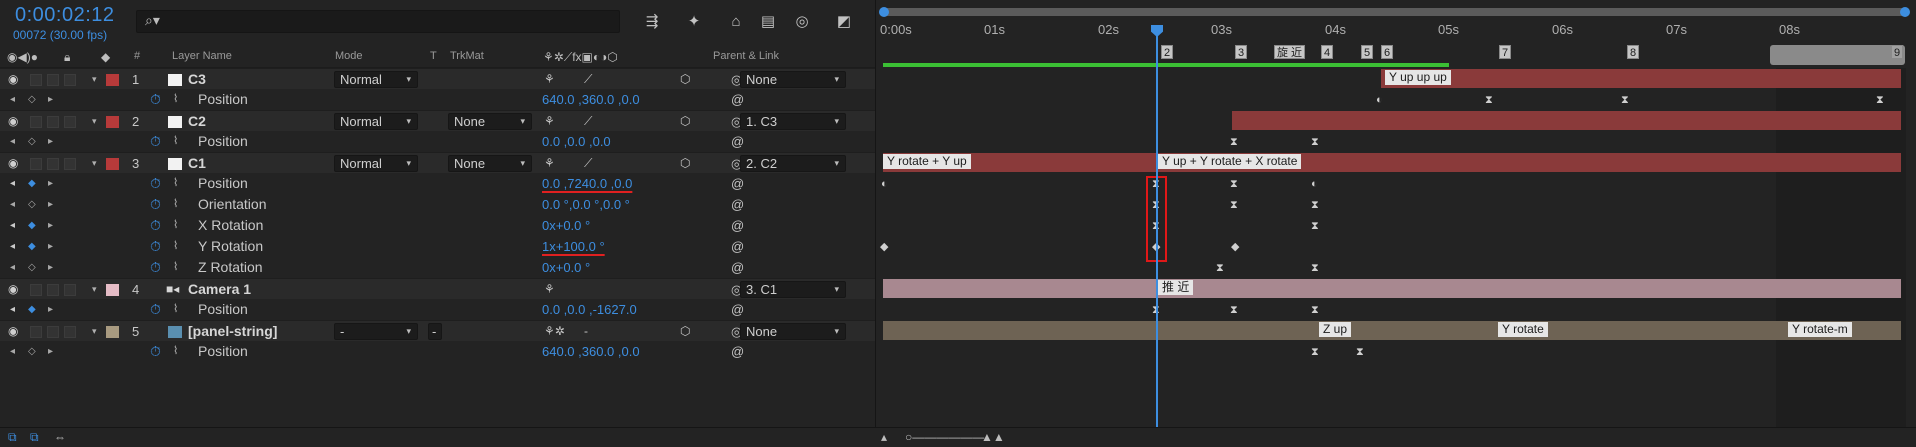 This screenshot has width=1916, height=447. I want to click on current-time-indicator, so click(1157, 230).